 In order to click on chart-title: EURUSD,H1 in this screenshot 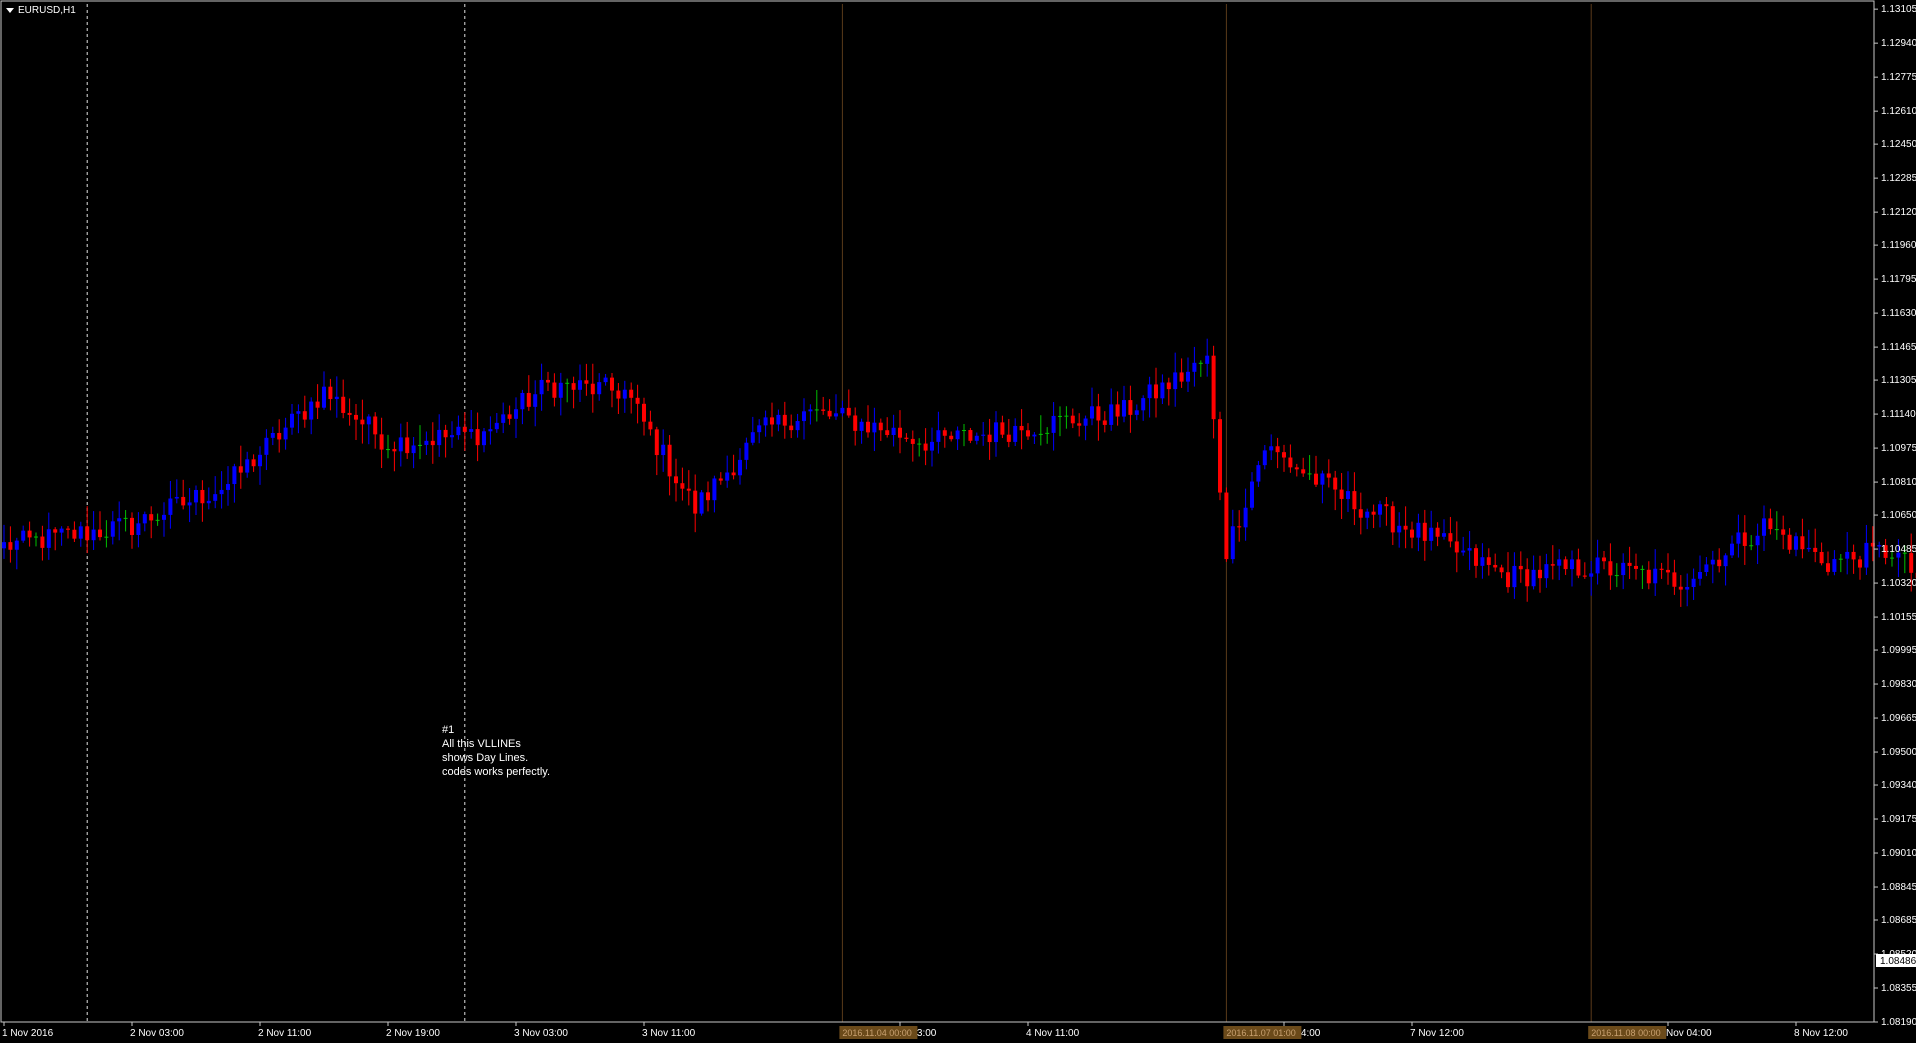, I will do `click(47, 10)`.